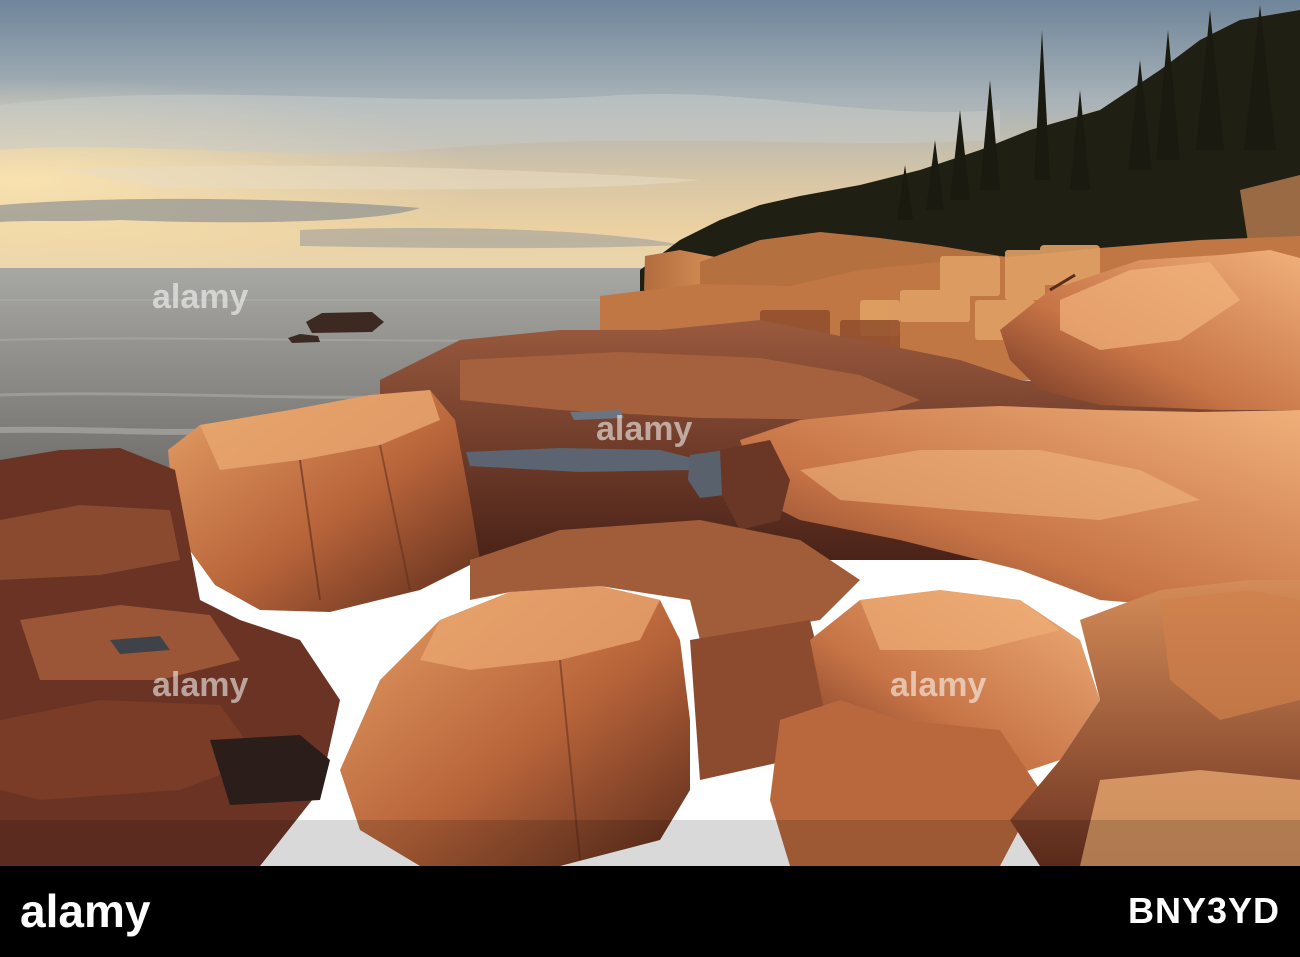  Describe the element at coordinates (1203, 910) in the screenshot. I see `image-code: BNY3YD` at that location.